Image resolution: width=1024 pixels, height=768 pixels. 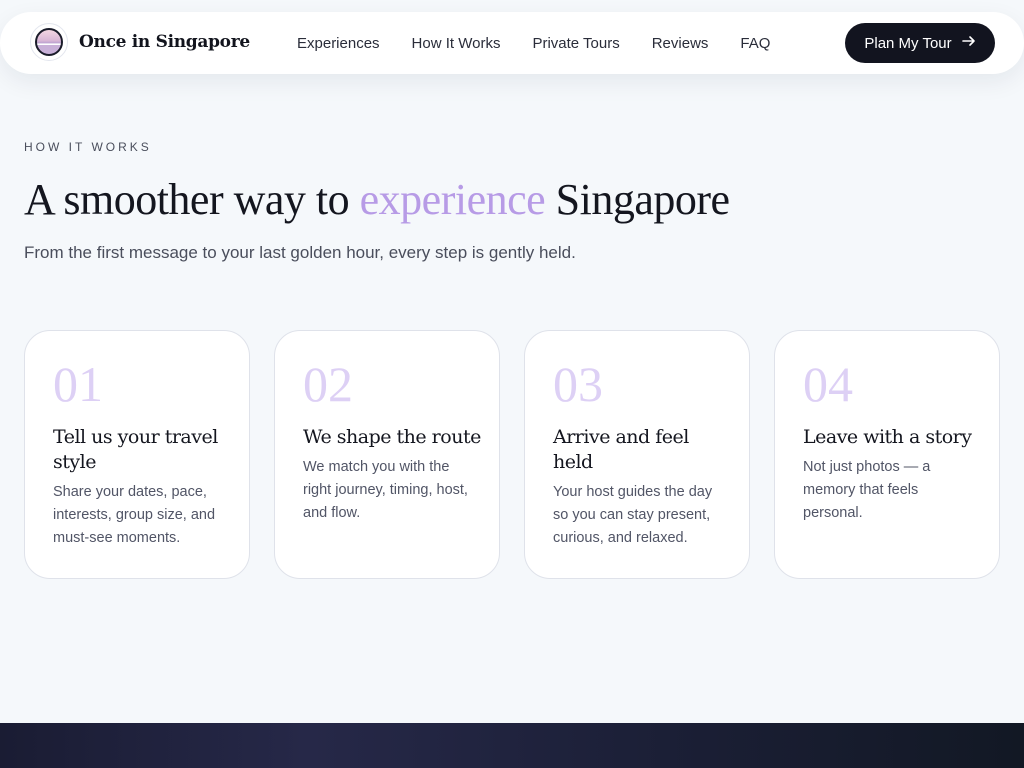 I want to click on step-title: Leave with a story, so click(x=887, y=437).